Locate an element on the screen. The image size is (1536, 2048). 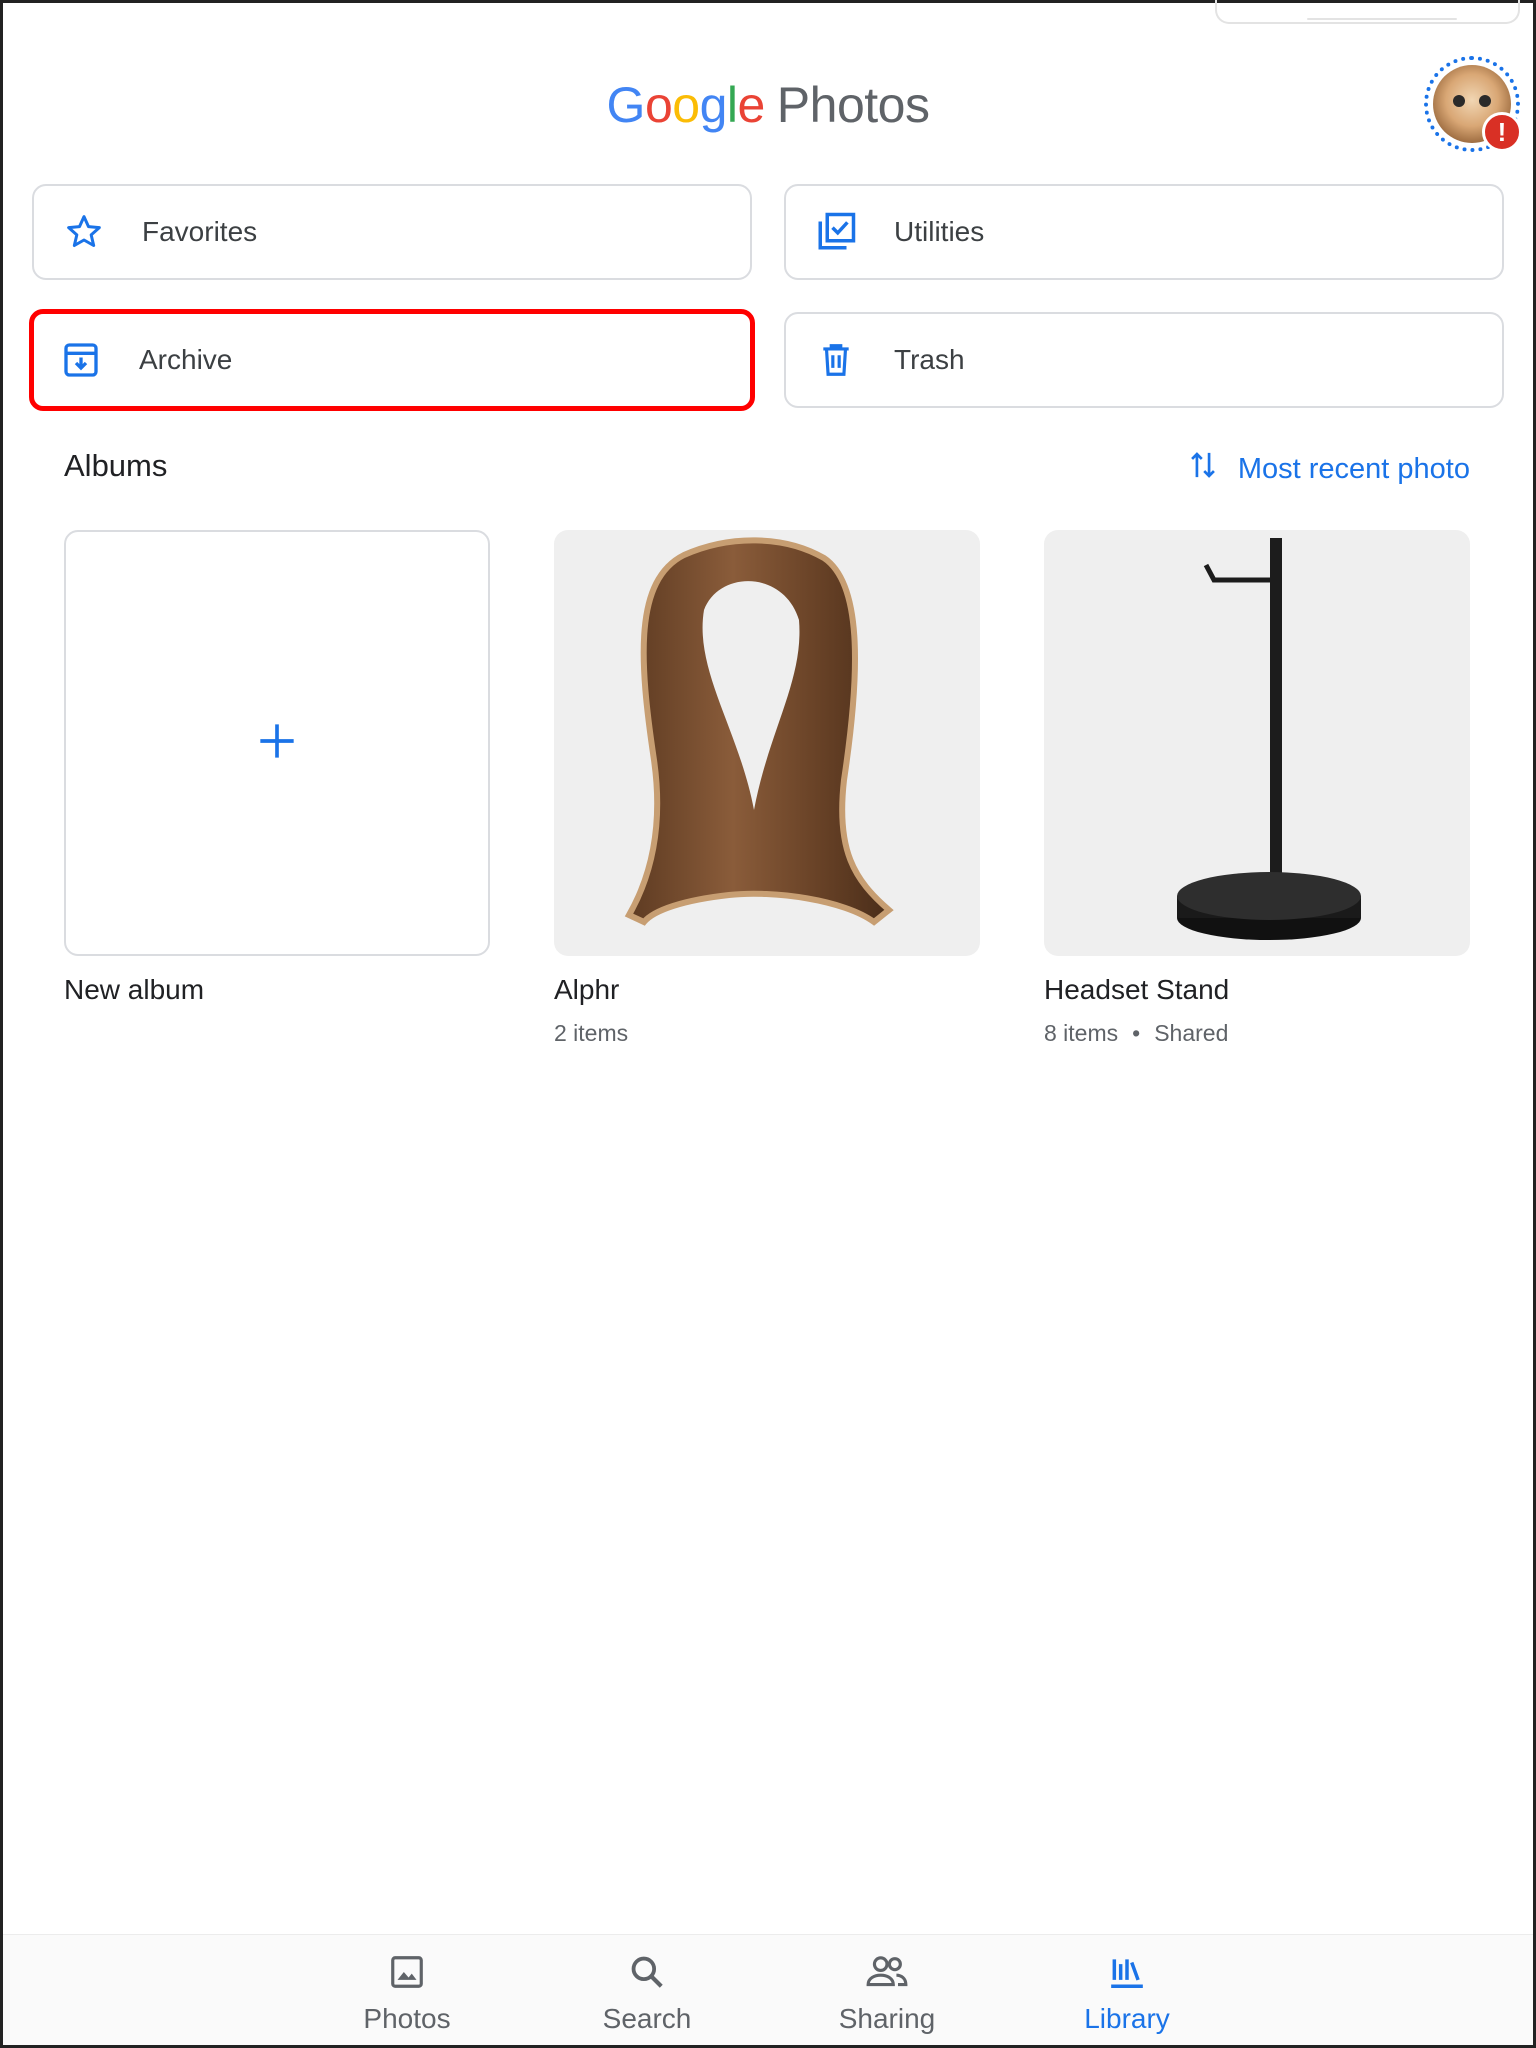
wooden-stand-image is located at coordinates (759, 731).